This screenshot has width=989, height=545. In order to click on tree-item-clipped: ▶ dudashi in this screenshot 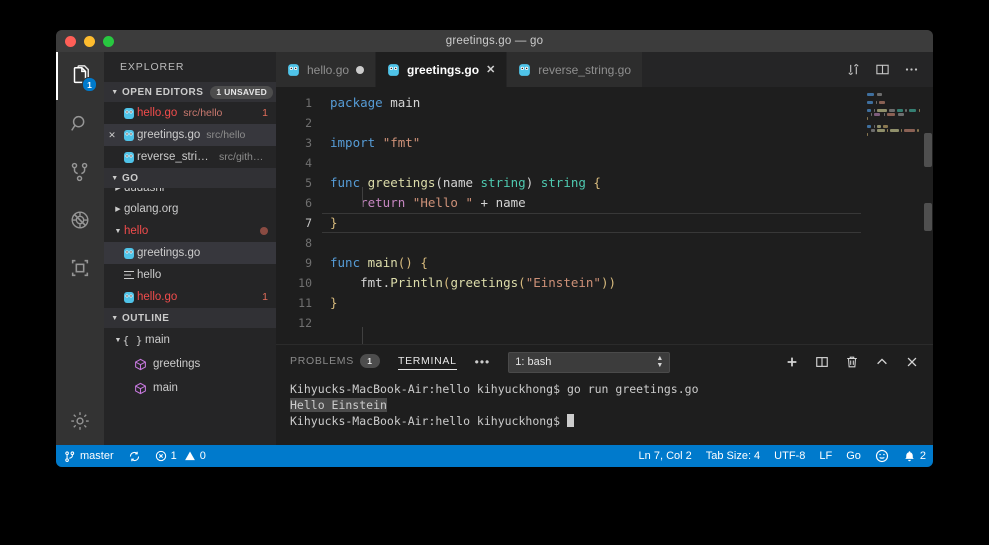, I will do `click(190, 193)`.